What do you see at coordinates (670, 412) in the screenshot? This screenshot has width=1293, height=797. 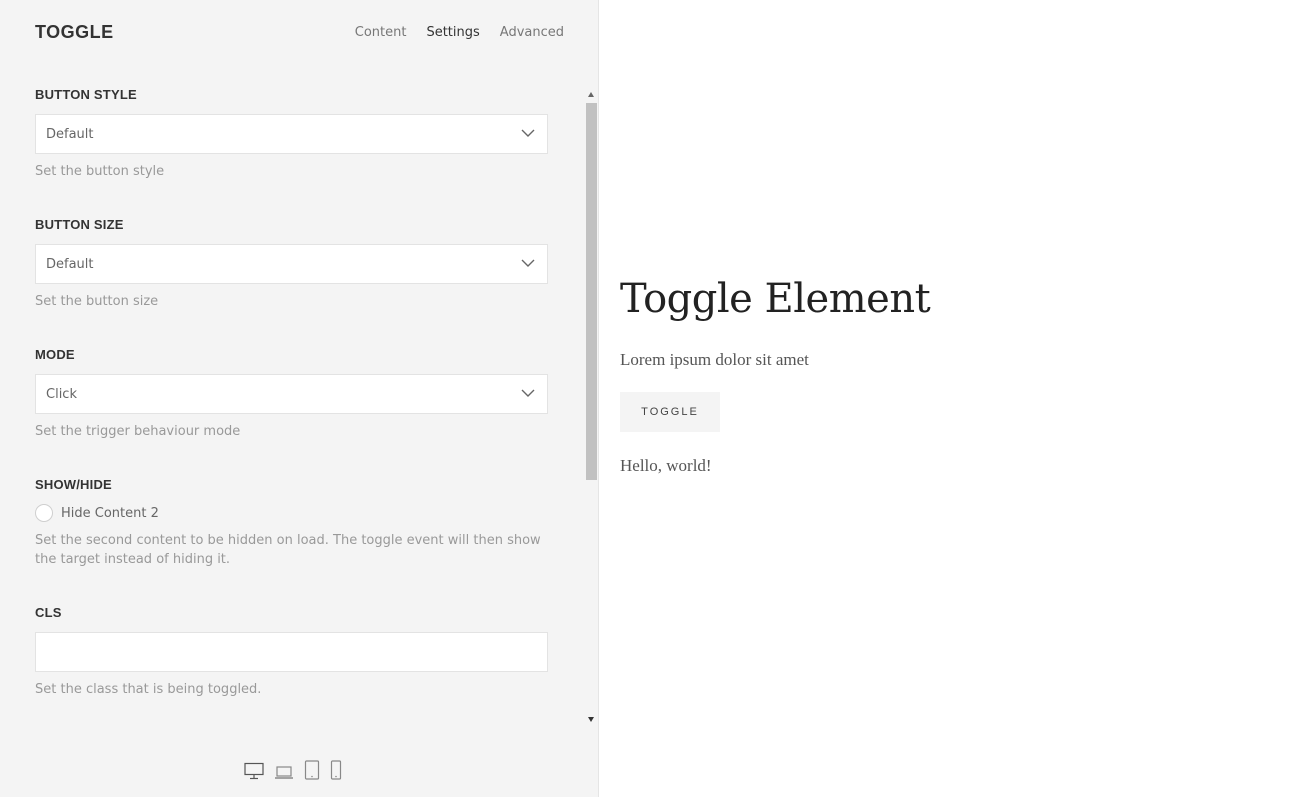 I see `toggle-button: TOGGLE` at bounding box center [670, 412].